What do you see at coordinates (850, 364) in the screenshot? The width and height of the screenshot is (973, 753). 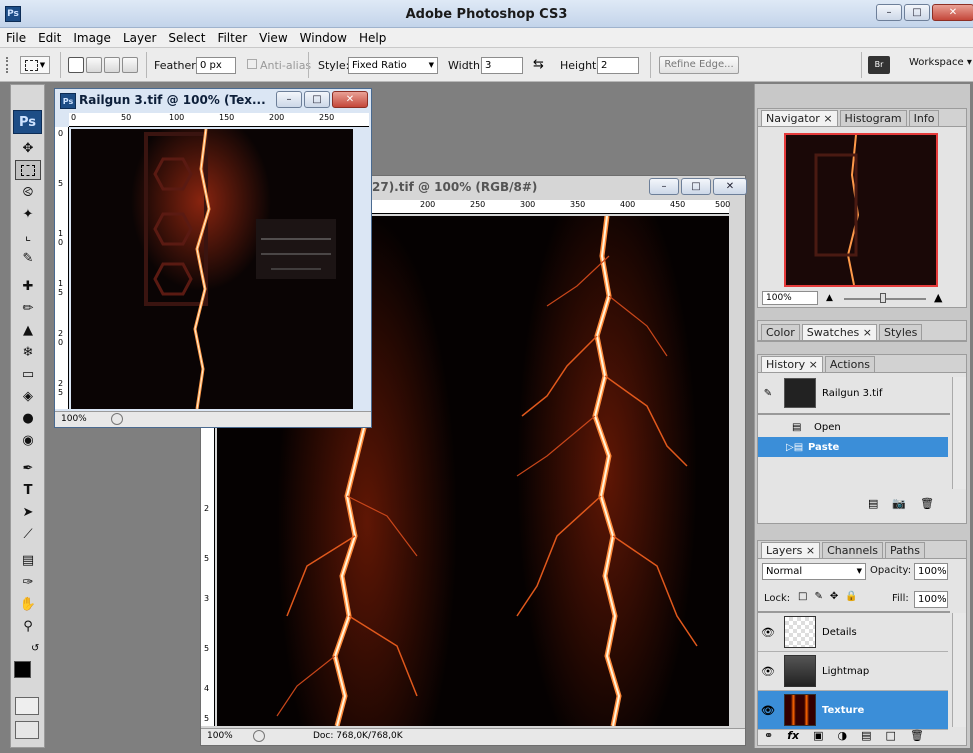 I see `tab-actions: Actions` at bounding box center [850, 364].